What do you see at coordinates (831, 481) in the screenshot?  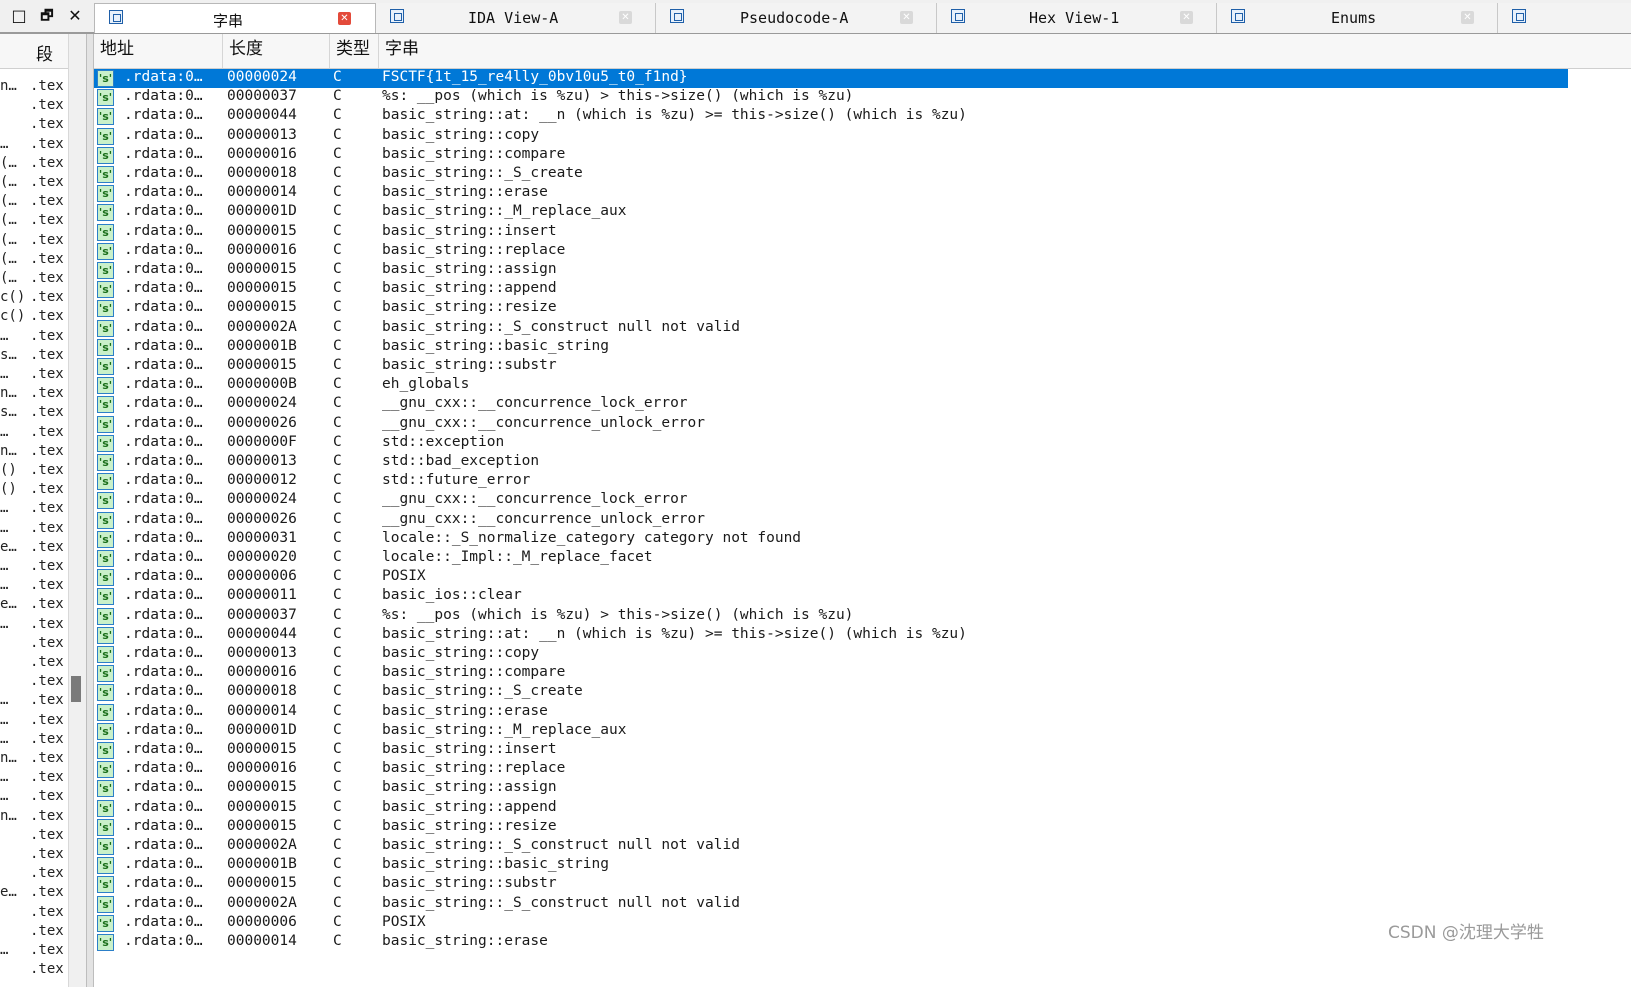 I see `table-row: 's' .rdata:0… 00000012 Cstd::future_error` at bounding box center [831, 481].